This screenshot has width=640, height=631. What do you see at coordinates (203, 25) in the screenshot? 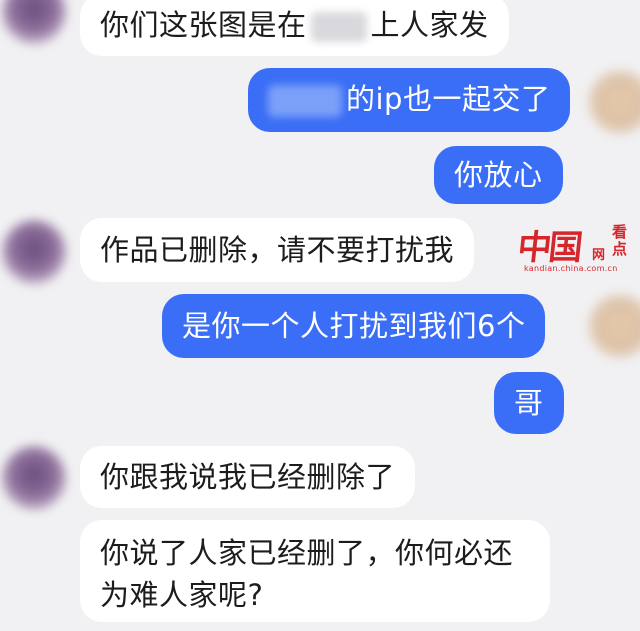
I see `message-text: 你们这张图是在` at bounding box center [203, 25].